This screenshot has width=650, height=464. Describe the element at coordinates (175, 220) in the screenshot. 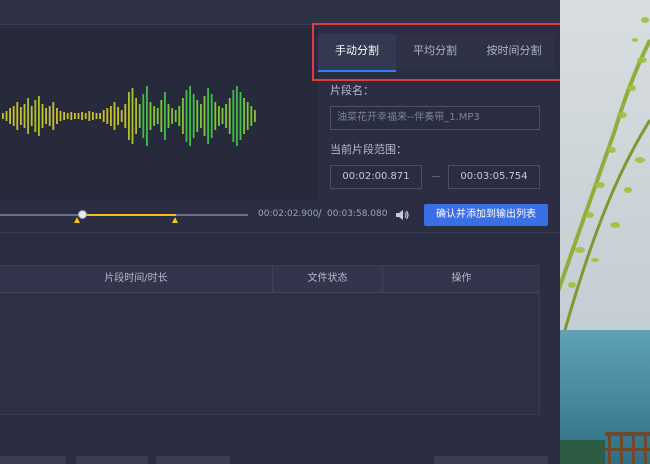

I see `end-marker` at that location.